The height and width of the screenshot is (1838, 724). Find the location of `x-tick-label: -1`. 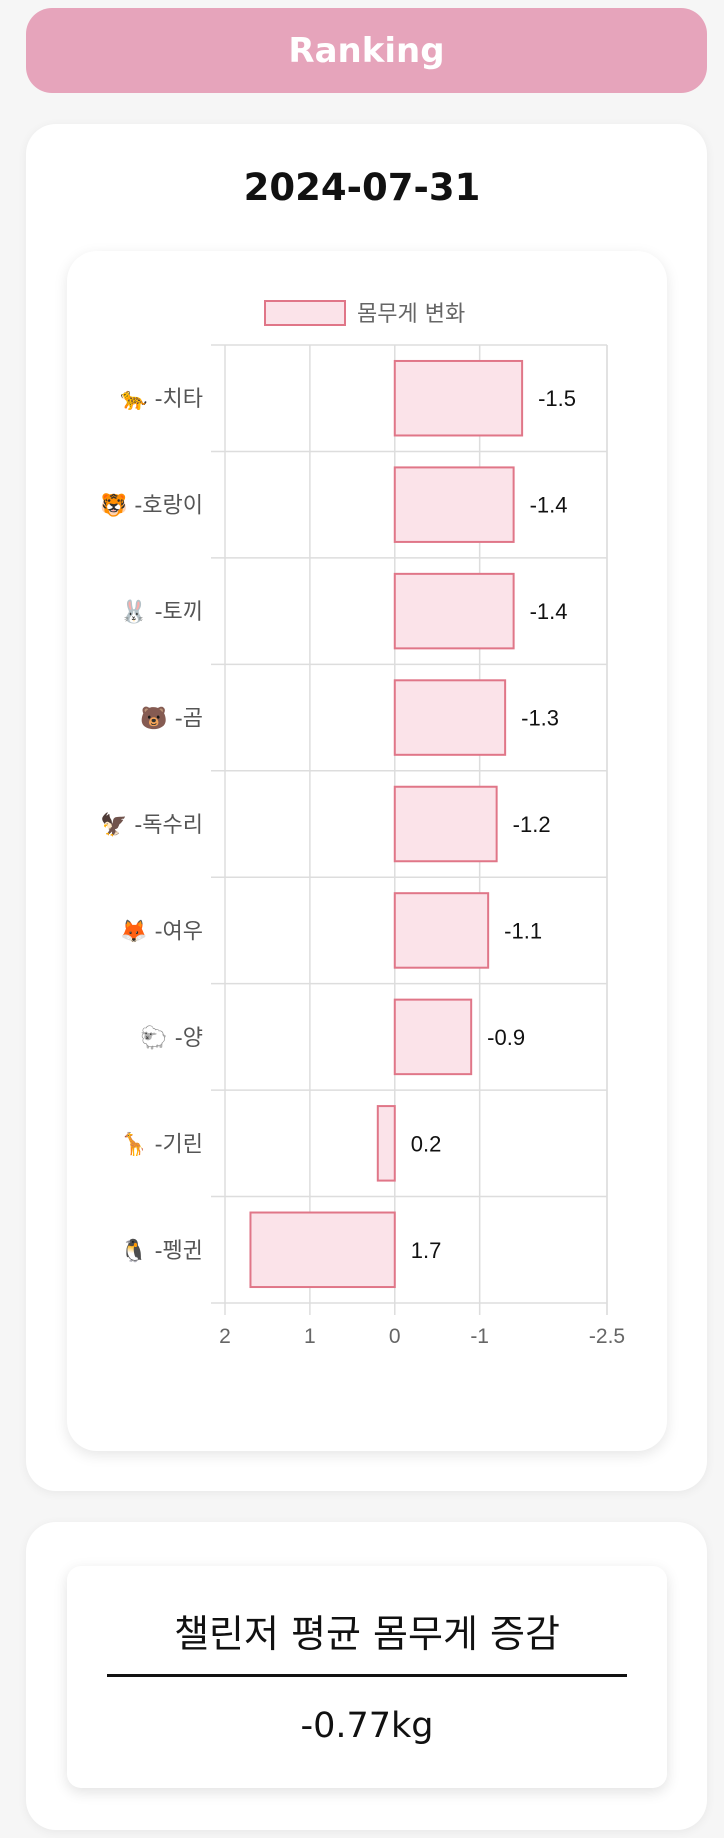

x-tick-label: -1 is located at coordinates (479, 1336).